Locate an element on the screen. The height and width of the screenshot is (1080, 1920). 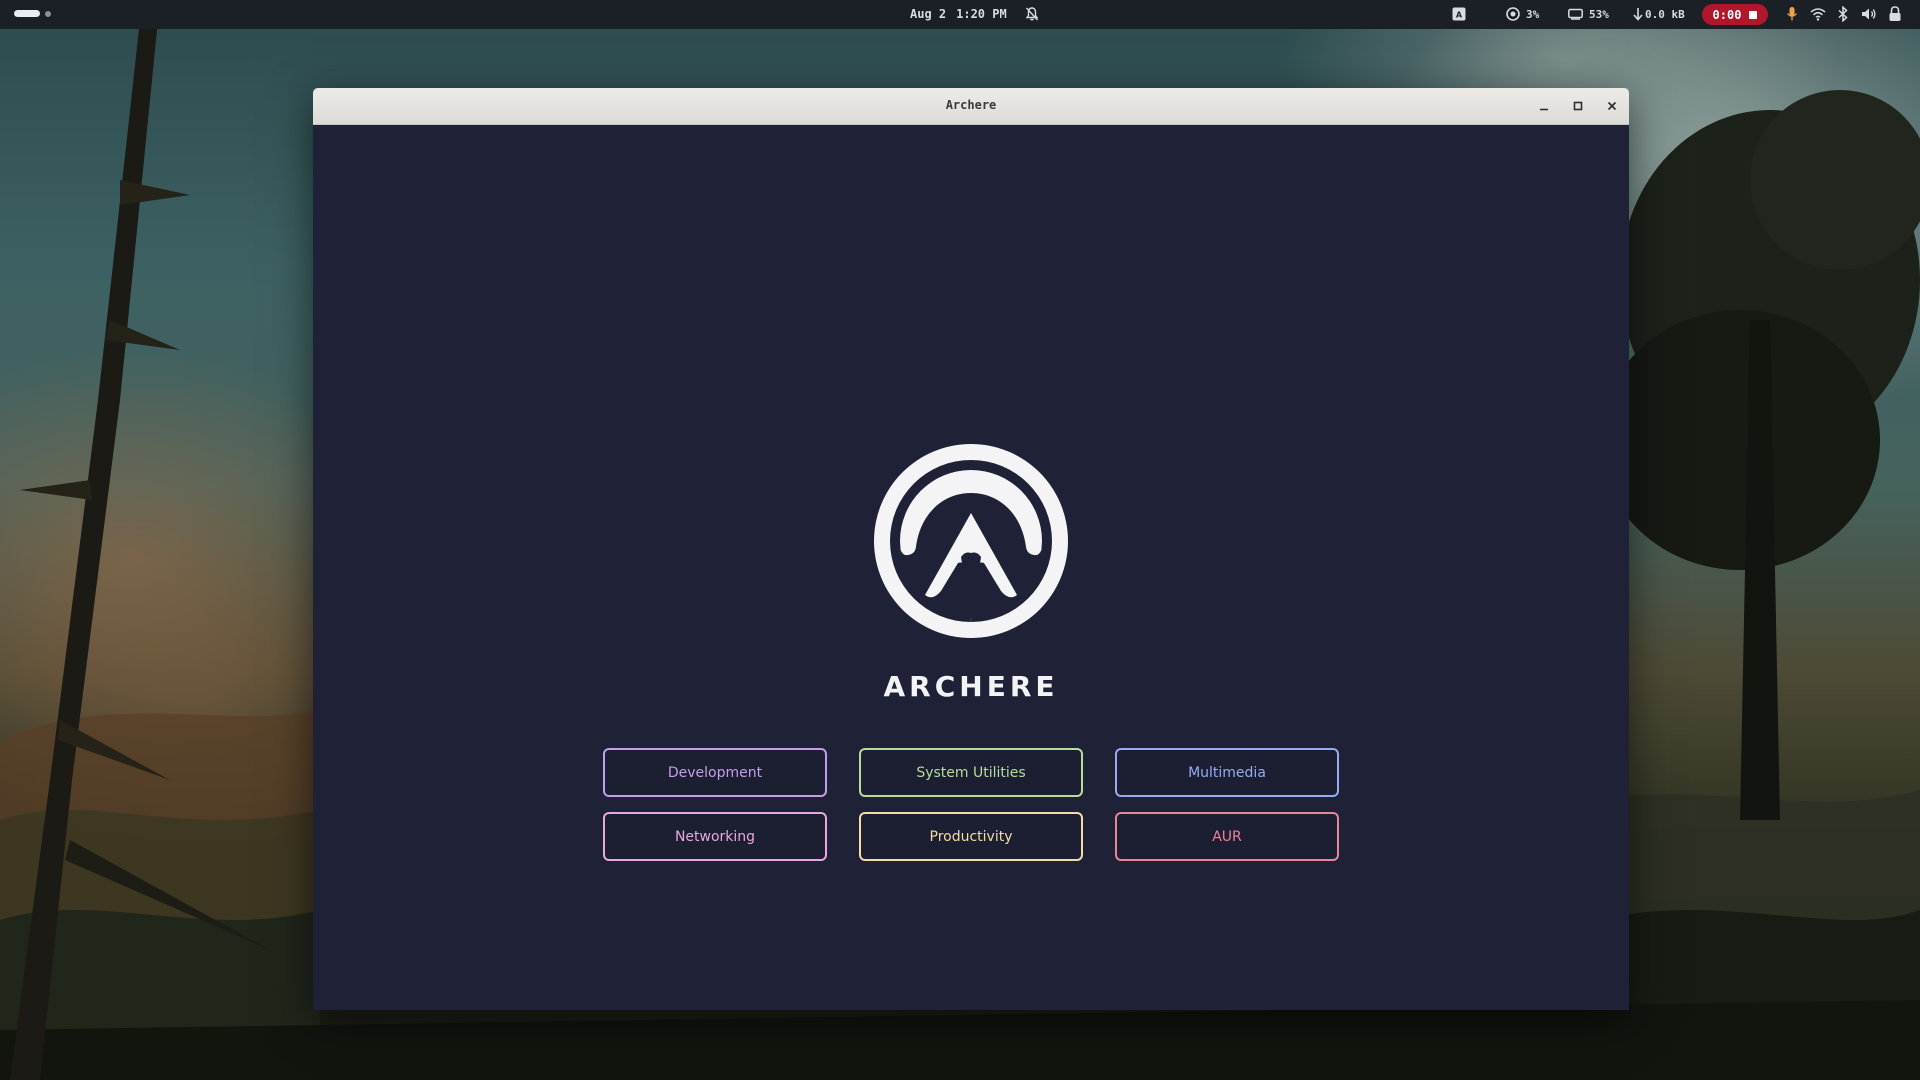
stop-recording-icon is located at coordinates (1753, 14).